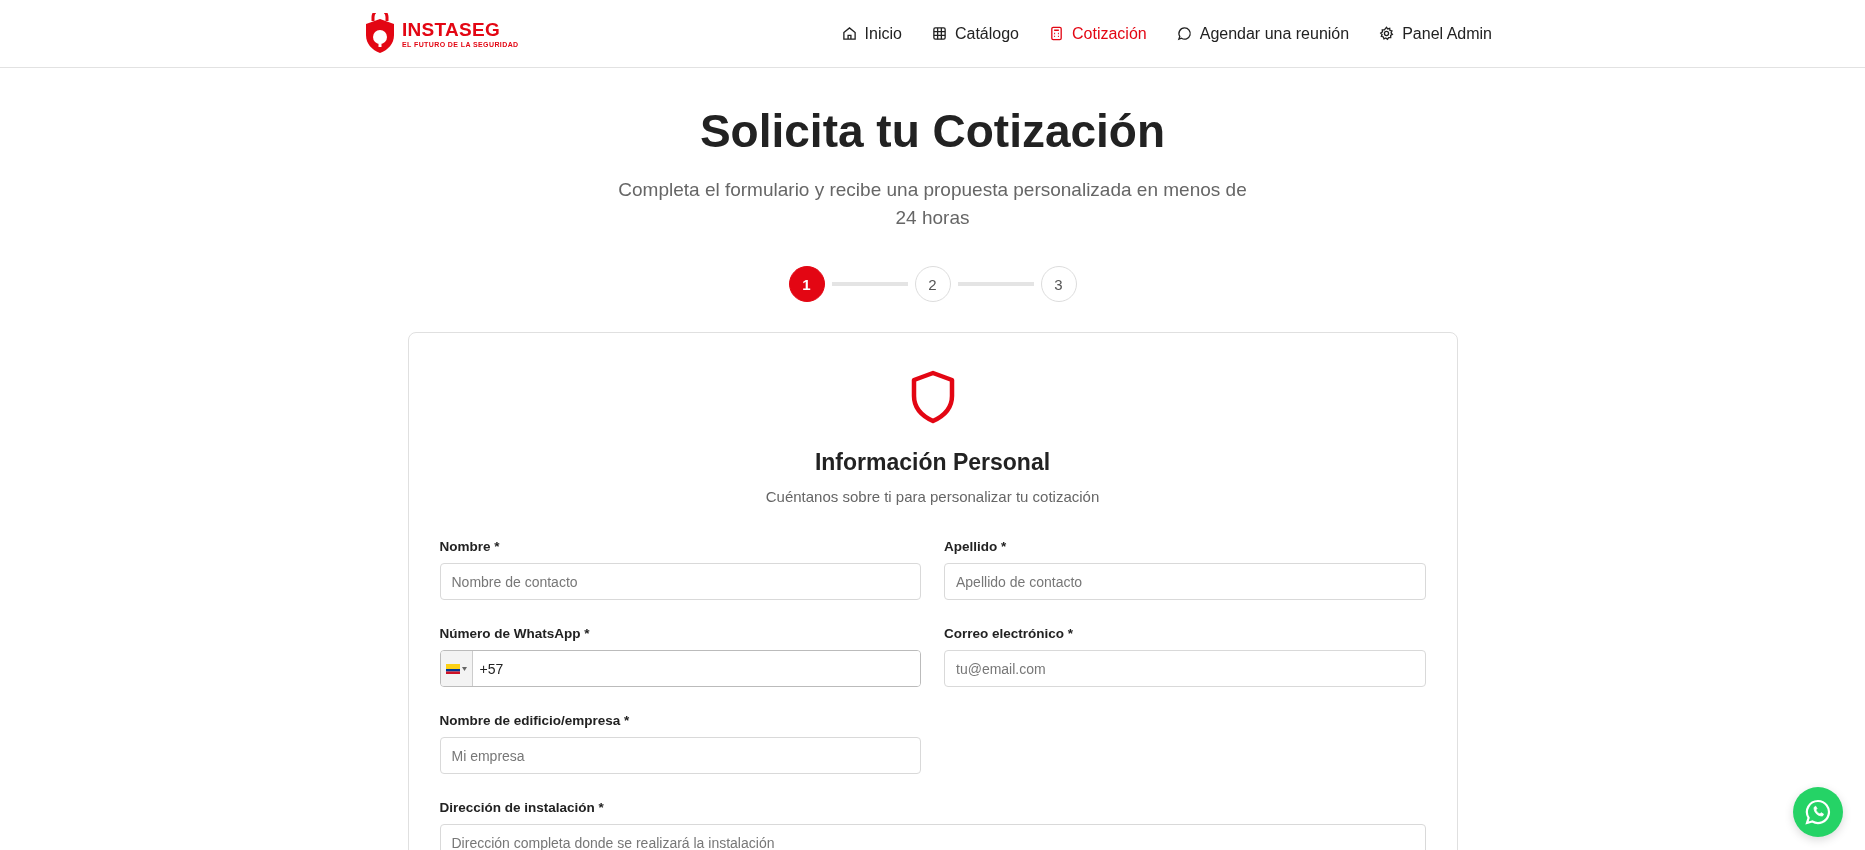  What do you see at coordinates (1435, 33) in the screenshot?
I see `nav-link: Panel Admin` at bounding box center [1435, 33].